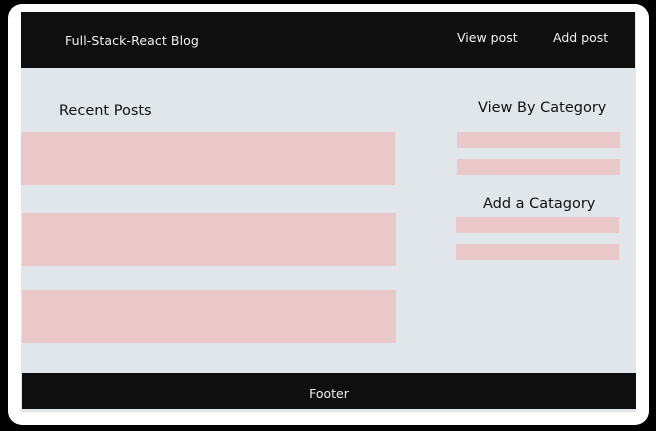  I want to click on nav-add-post-link: Add post, so click(580, 37).